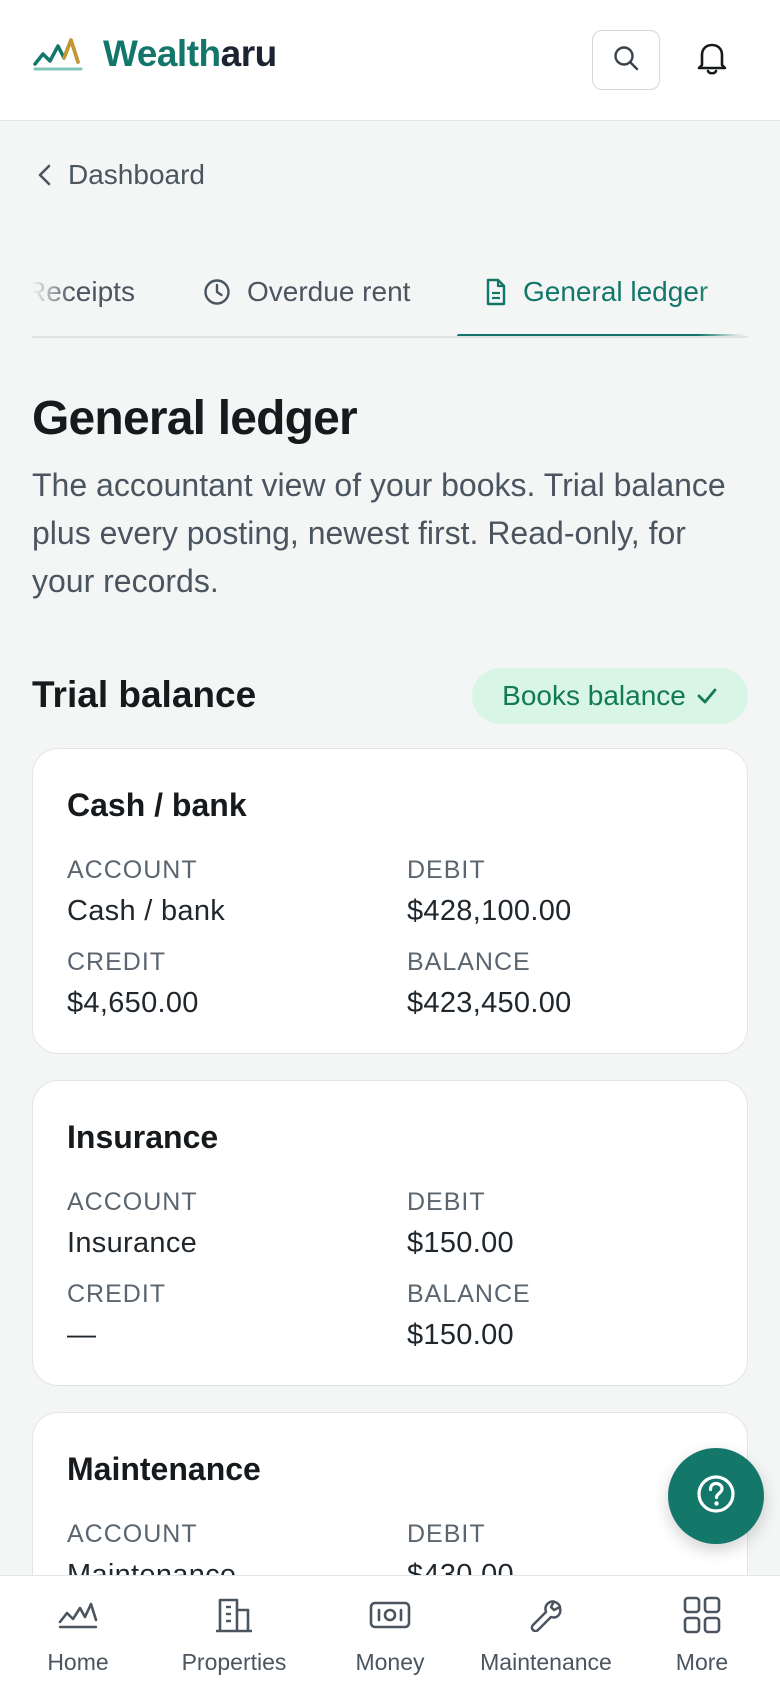  I want to click on balance-field: BALANCE $150.00, so click(469, 1316).